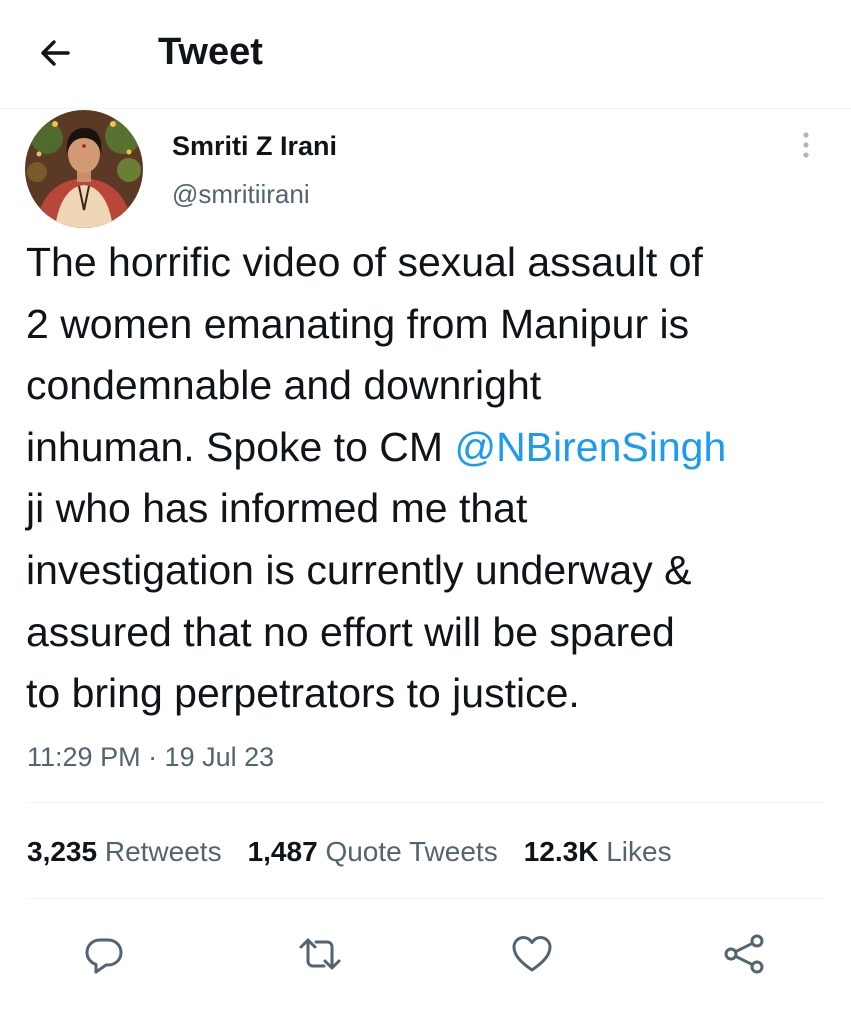 The width and height of the screenshot is (851, 1024). Describe the element at coordinates (364, 262) in the screenshot. I see `tweet-text-line: The horrific video of sexual assault of` at that location.